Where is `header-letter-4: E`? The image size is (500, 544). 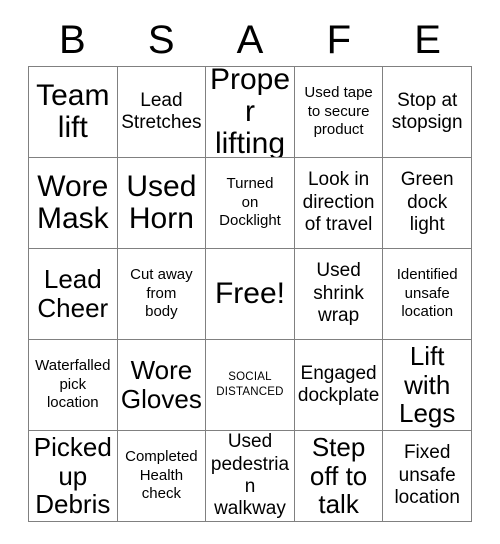
header-letter-4: E is located at coordinates (427, 40).